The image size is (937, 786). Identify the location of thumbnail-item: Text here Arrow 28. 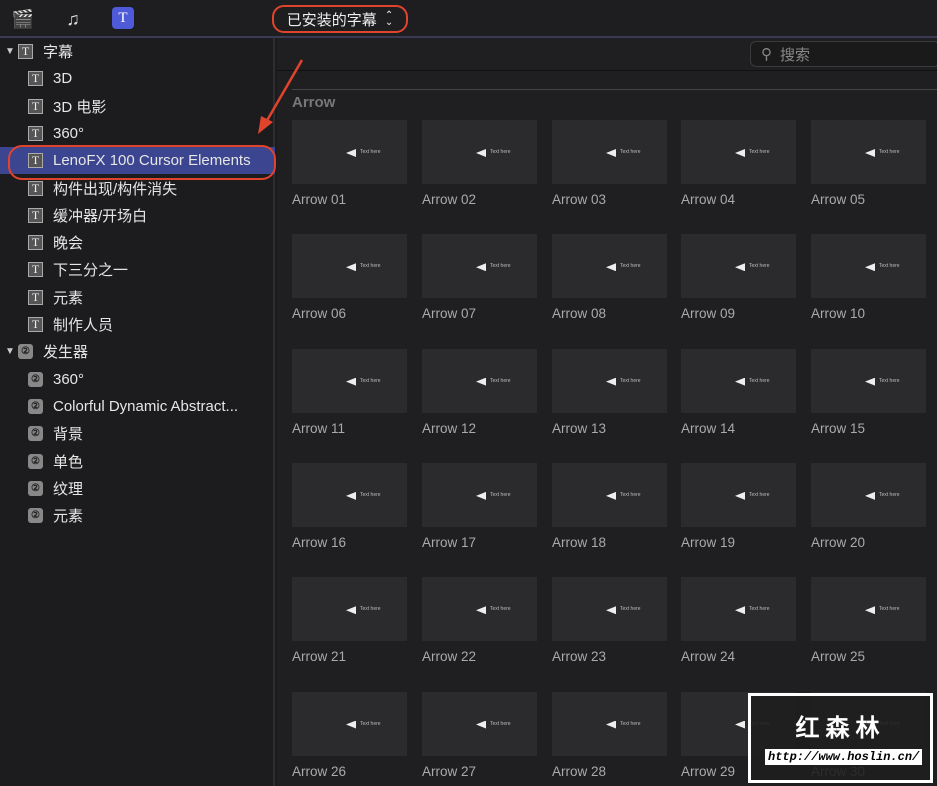
(609, 735).